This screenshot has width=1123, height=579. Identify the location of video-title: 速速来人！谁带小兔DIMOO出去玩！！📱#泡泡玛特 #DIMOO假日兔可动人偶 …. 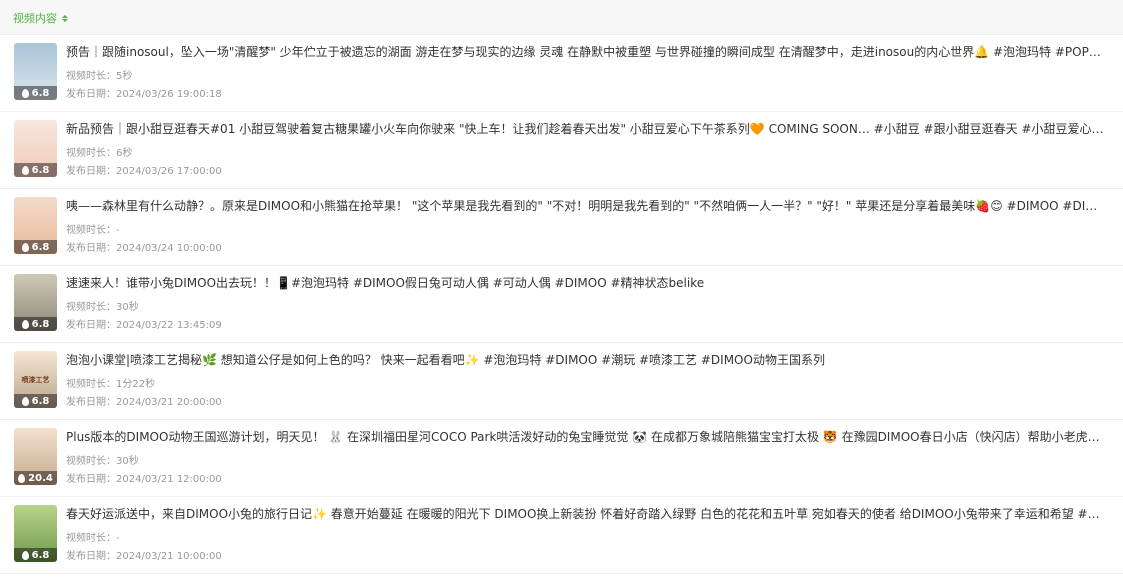
(586, 282).